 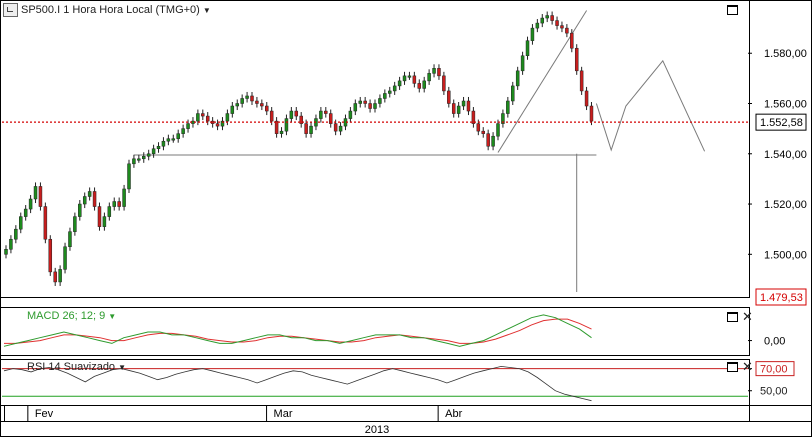 What do you see at coordinates (377, 430) in the screenshot?
I see `year-label: 2013` at bounding box center [377, 430].